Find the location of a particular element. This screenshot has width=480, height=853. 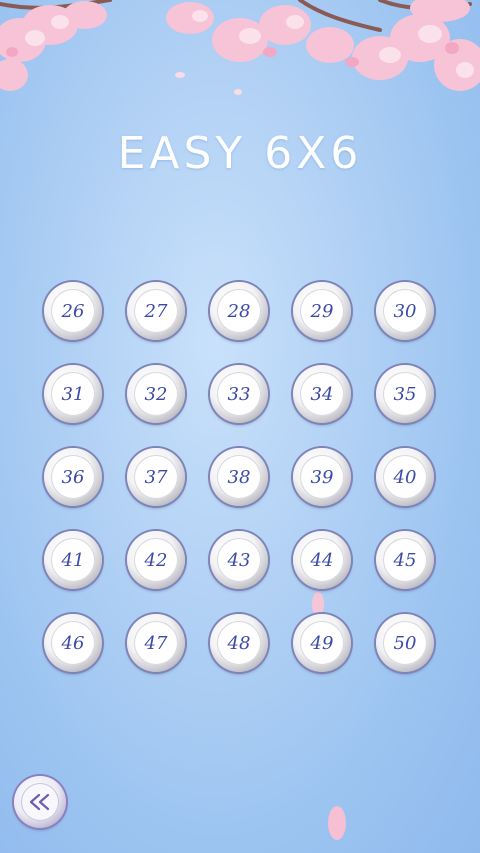

level-number: 33 is located at coordinates (239, 394).